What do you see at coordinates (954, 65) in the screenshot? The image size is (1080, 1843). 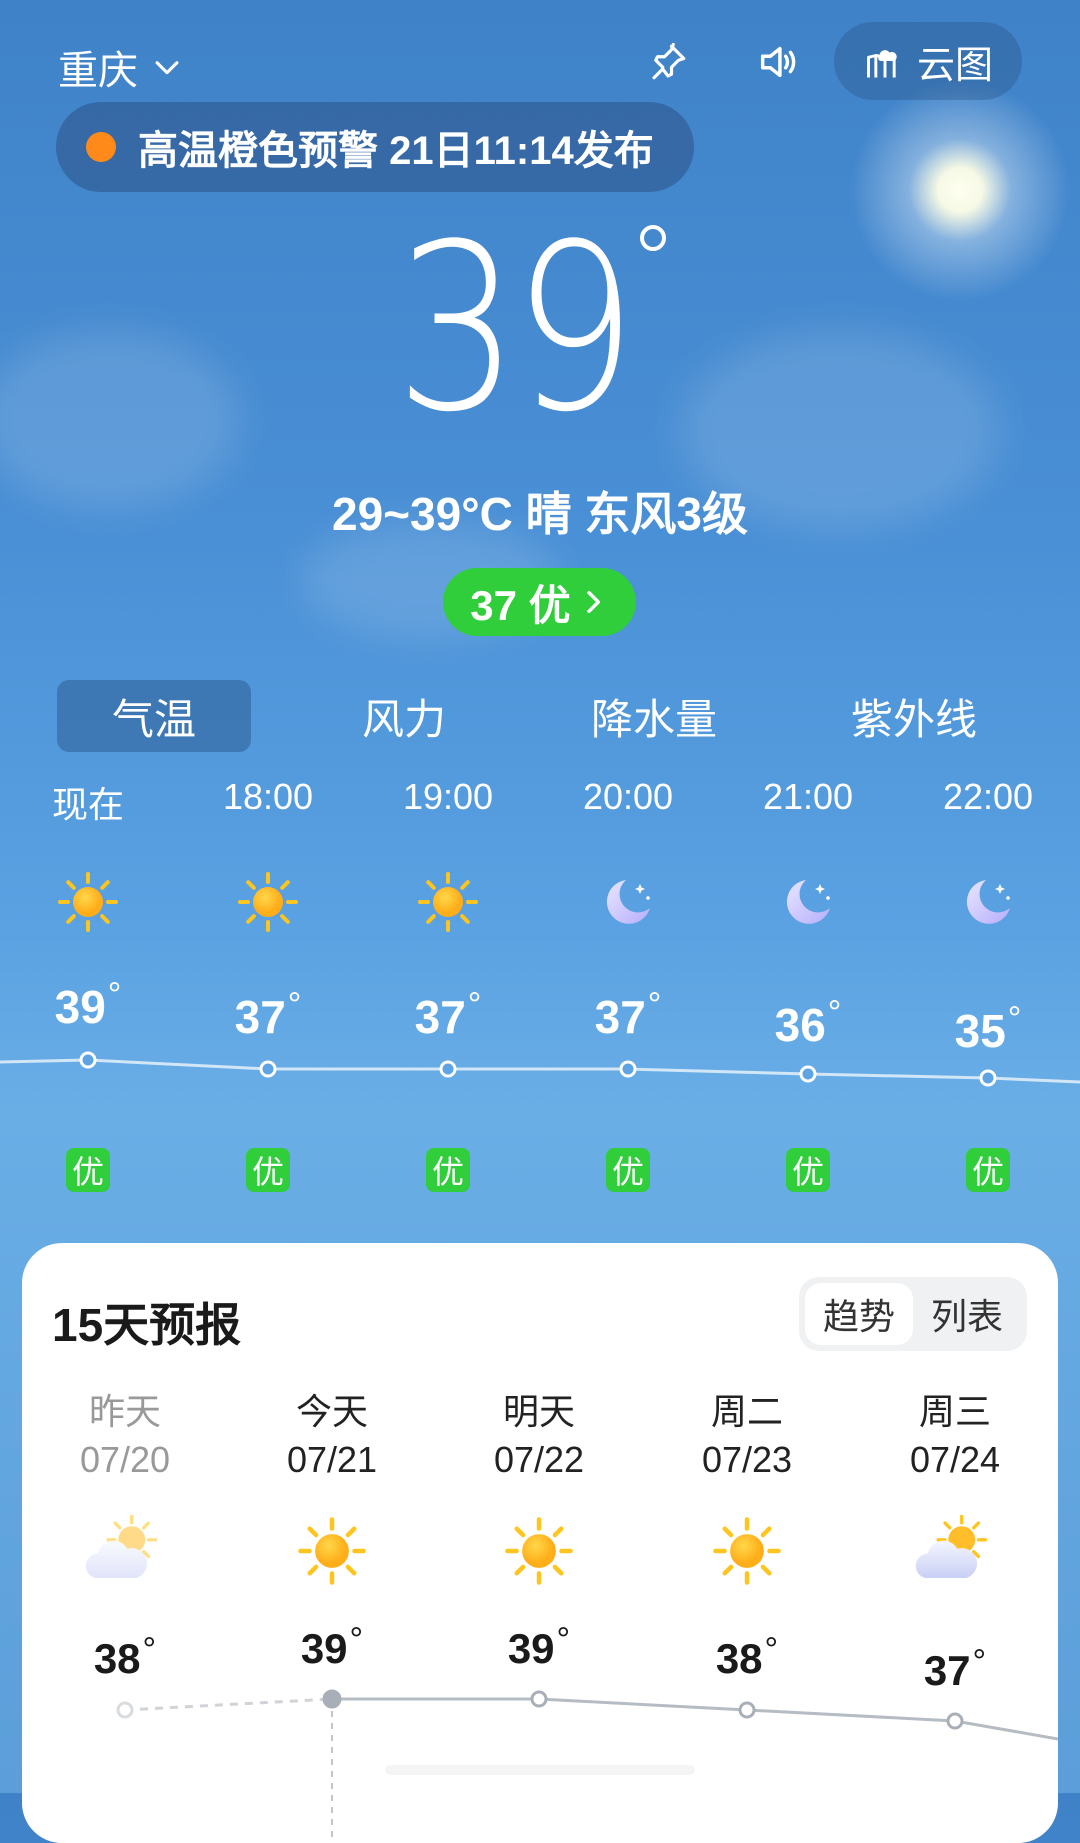 I see `cloud-map-label: 云图` at bounding box center [954, 65].